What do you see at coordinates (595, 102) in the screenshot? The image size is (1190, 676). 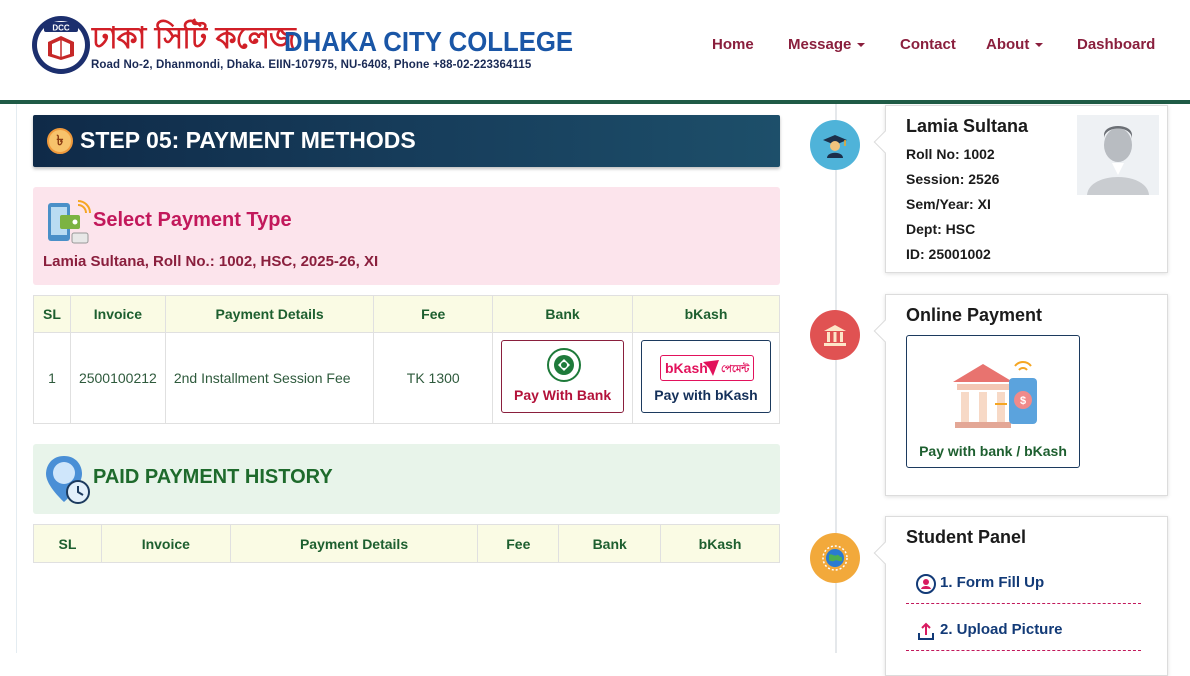 I see `header-divider` at bounding box center [595, 102].